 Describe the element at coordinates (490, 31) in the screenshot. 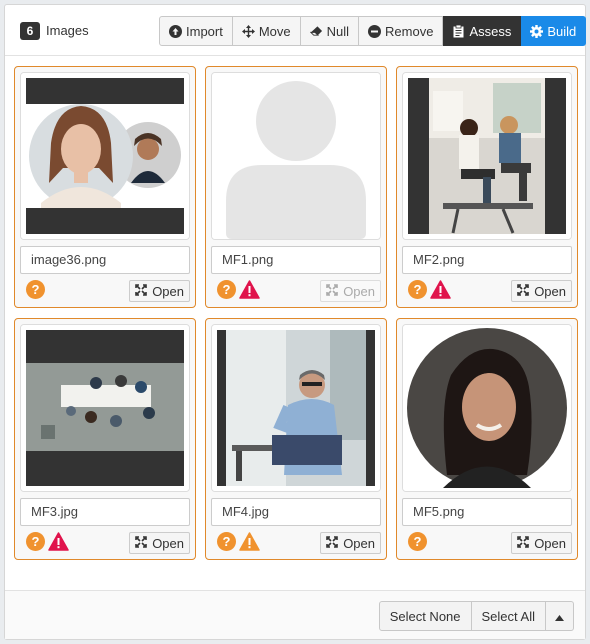

I see `assess-label: Assess` at that location.